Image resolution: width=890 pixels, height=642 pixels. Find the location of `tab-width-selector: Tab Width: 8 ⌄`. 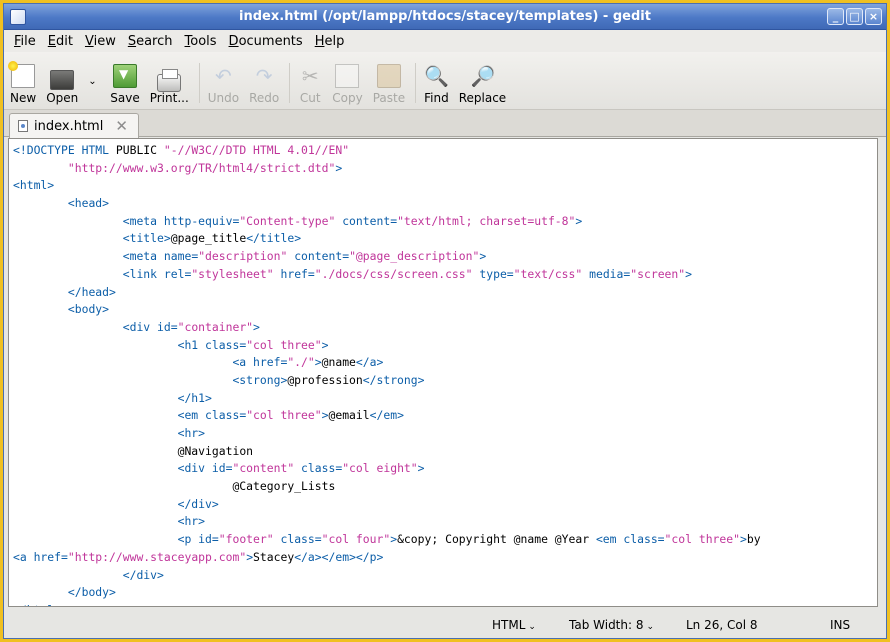

tab-width-selector: Tab Width: 8 ⌄ is located at coordinates (611, 625).